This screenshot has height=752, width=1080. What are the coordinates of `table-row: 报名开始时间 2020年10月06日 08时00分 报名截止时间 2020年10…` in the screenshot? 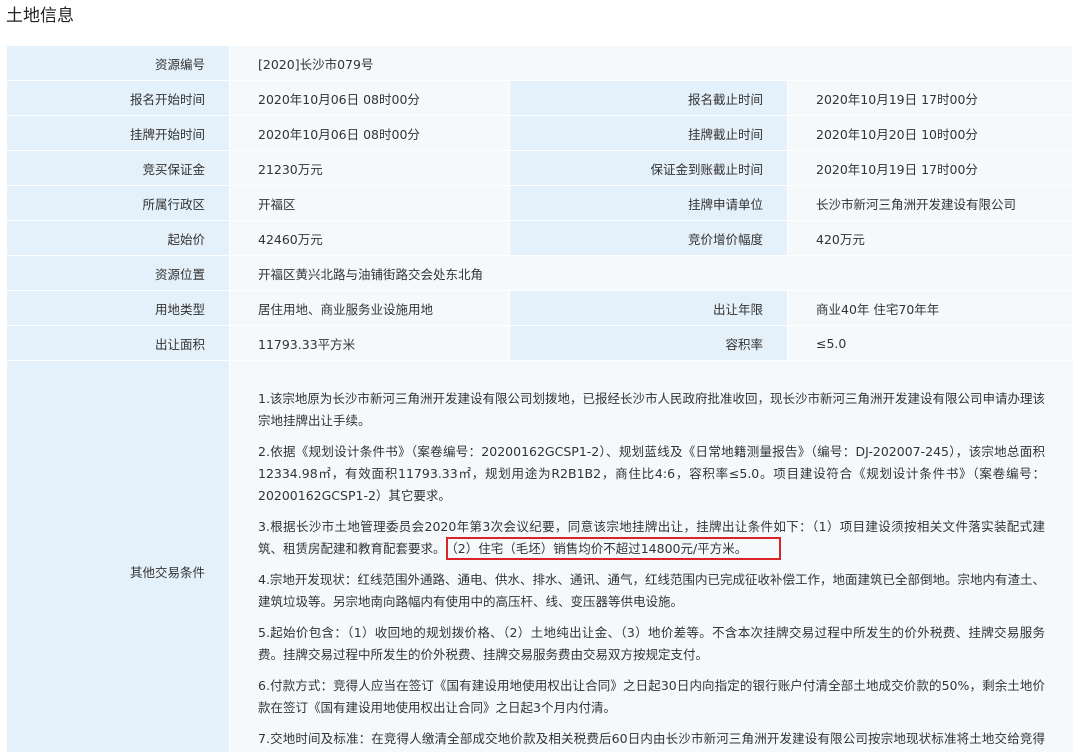 It's located at (540, 98).